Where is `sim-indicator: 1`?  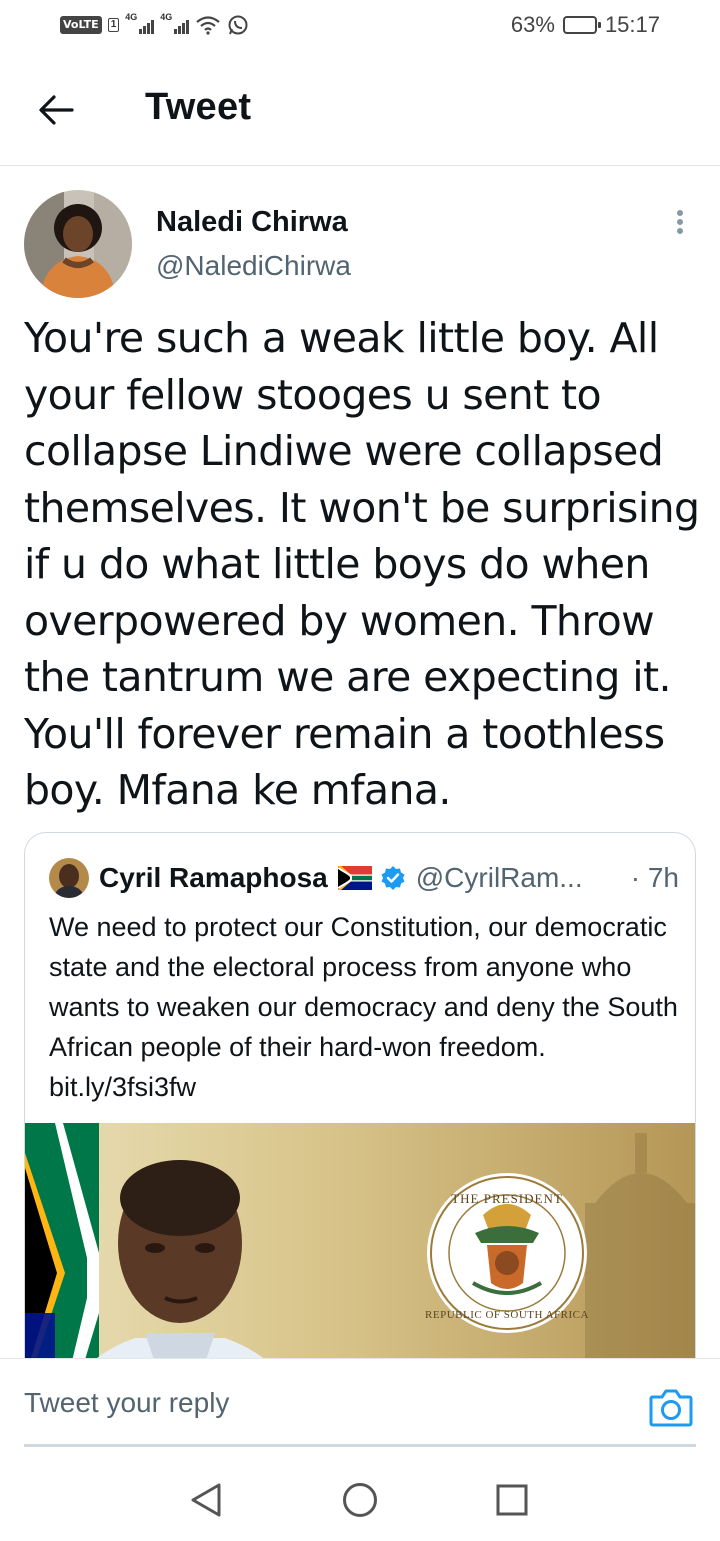 sim-indicator: 1 is located at coordinates (113, 25).